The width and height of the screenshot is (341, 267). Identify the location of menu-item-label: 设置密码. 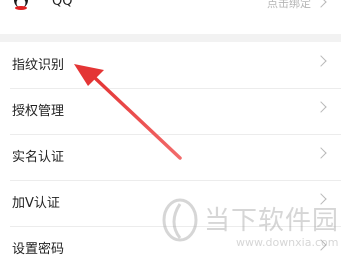
(38, 249).